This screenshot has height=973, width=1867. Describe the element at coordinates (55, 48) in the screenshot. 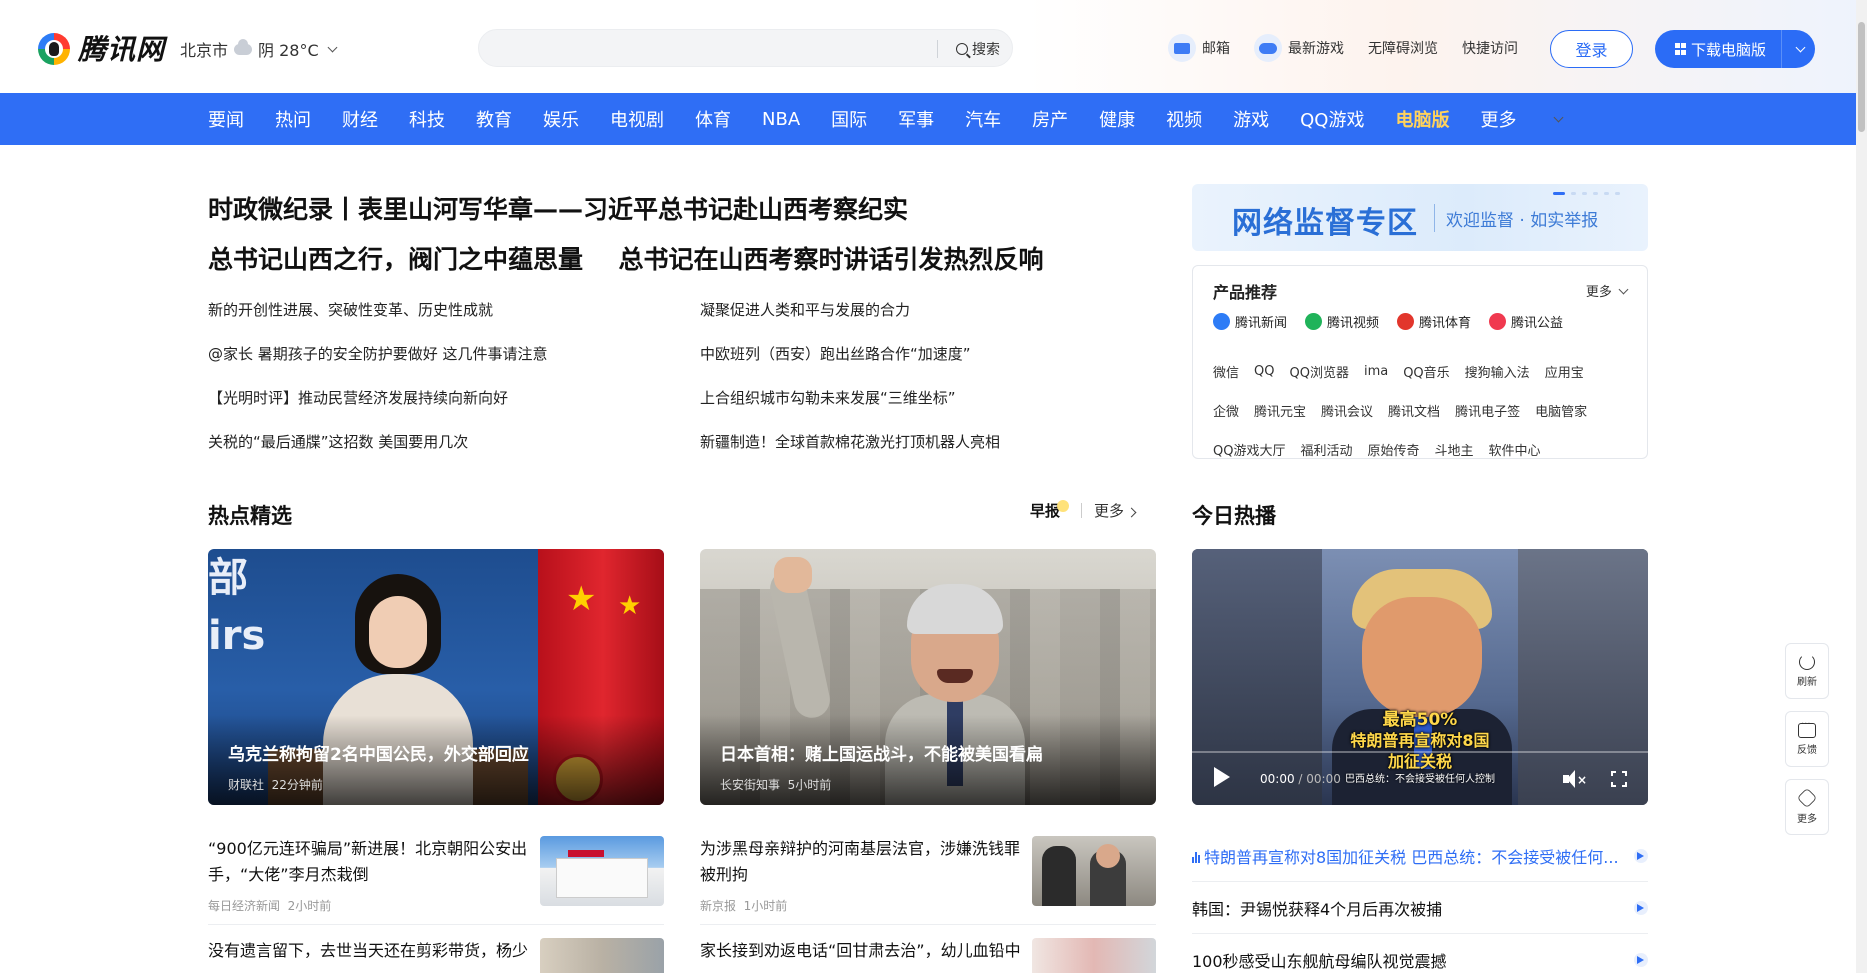

I see `tencent-logo-icon` at that location.